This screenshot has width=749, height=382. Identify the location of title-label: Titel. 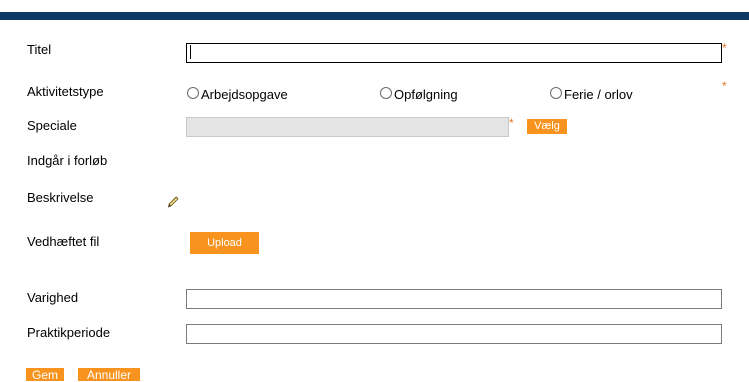
(39, 49).